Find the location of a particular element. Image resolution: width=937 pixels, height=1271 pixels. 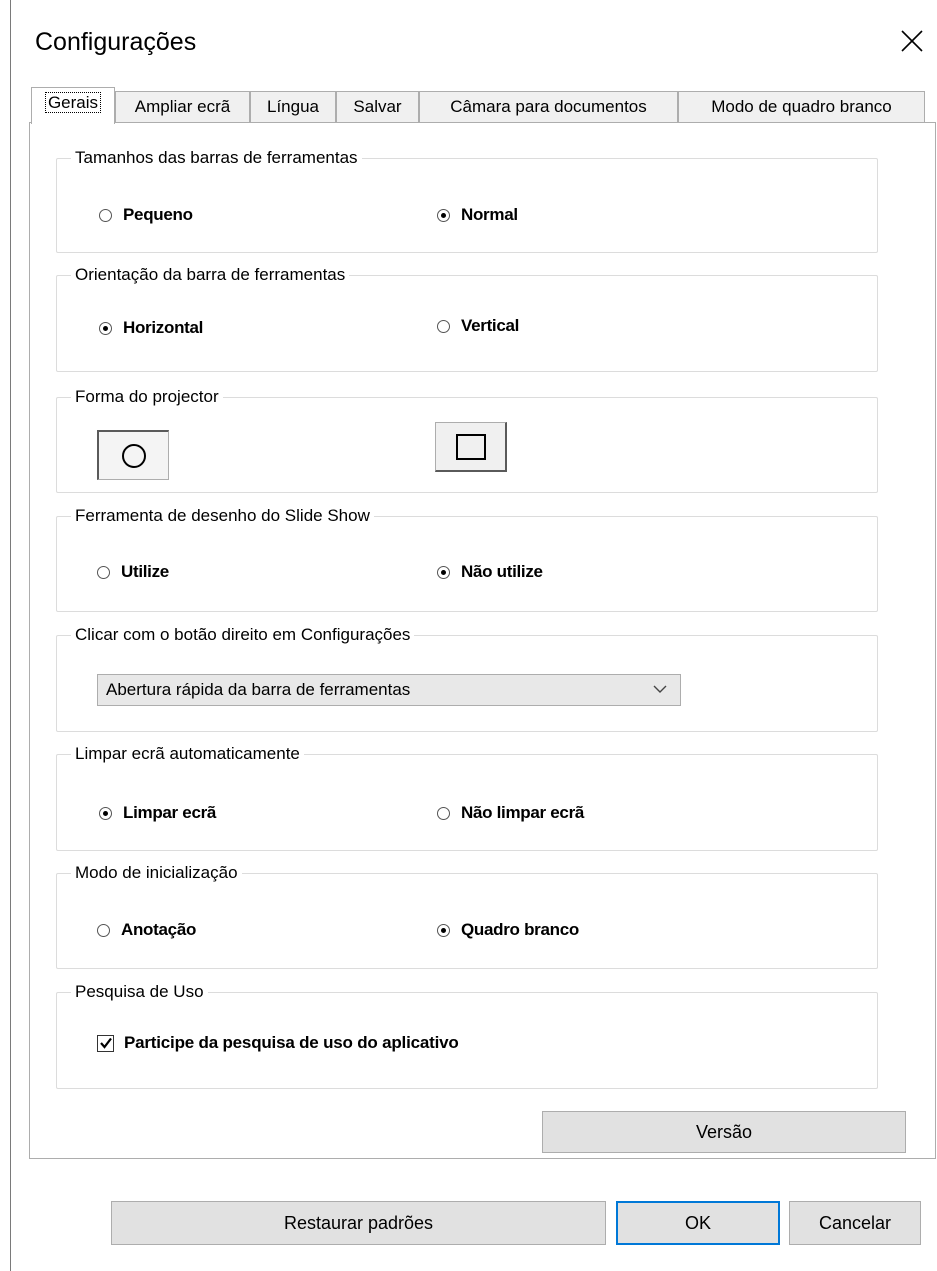

tab-gerais: Gerais is located at coordinates (73, 105).